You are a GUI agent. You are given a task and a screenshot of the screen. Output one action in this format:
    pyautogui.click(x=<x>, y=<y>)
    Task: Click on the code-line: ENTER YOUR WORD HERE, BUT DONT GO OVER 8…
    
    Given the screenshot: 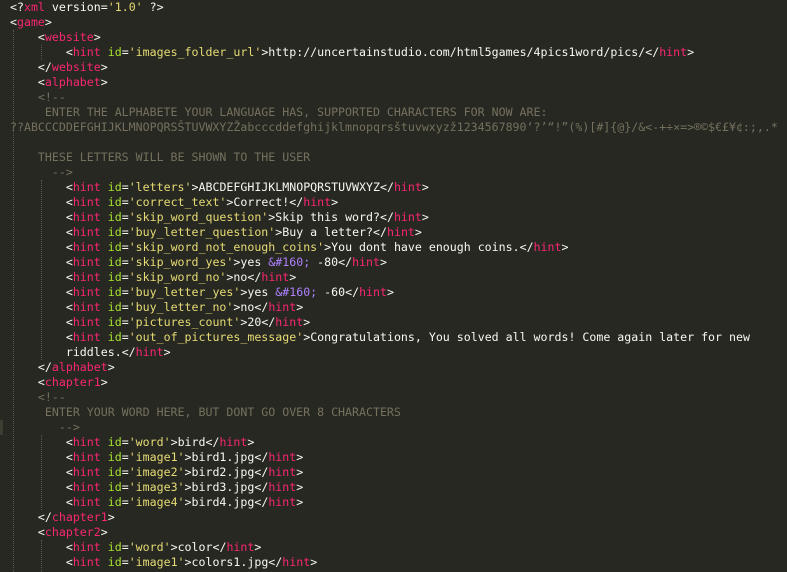 What is the action you would take?
    pyautogui.click(x=205, y=412)
    